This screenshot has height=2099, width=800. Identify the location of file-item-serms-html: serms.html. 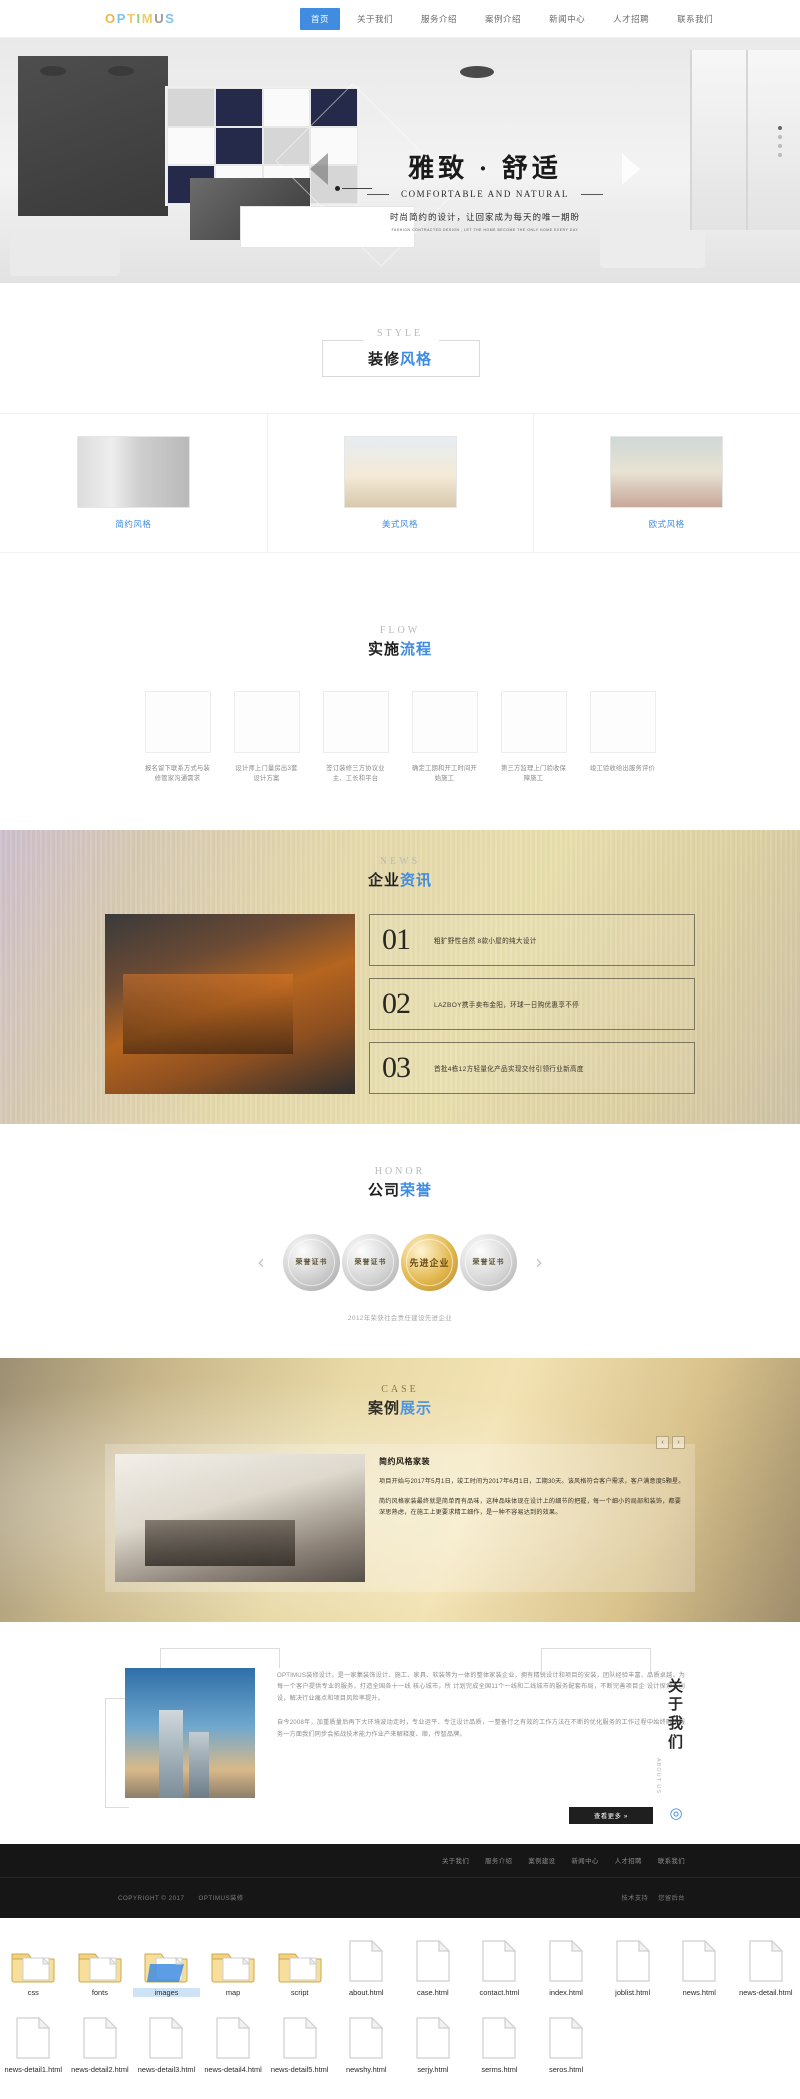
(499, 2043).